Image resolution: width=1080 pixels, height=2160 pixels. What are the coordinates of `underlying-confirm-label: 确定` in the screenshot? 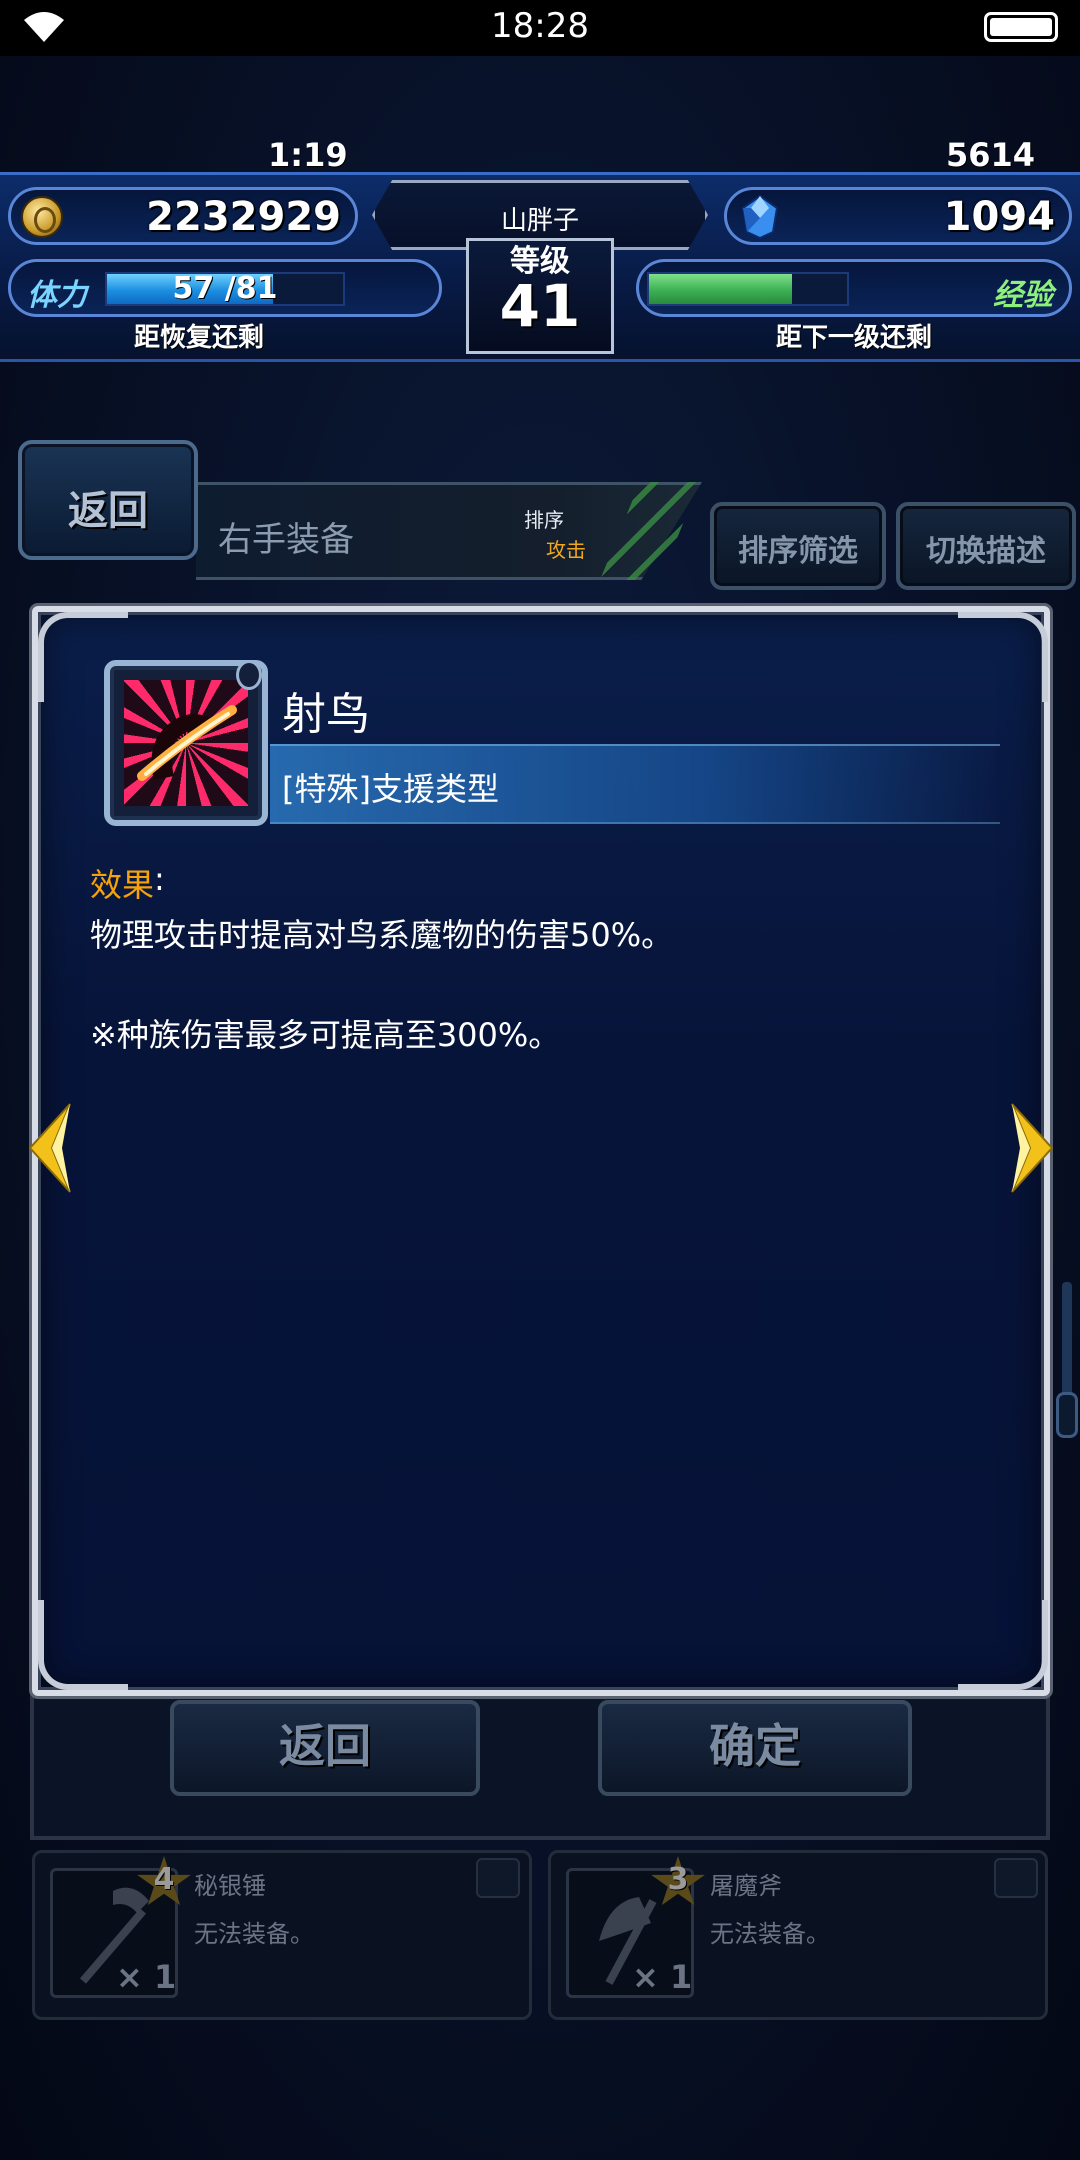 It's located at (755, 1743).